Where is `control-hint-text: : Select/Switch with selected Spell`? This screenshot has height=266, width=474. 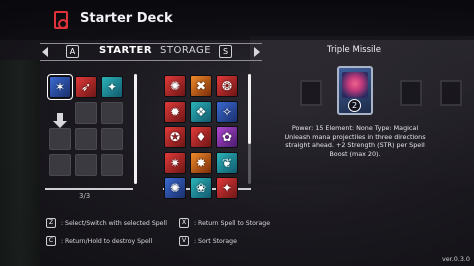
control-hint-text: : Select/Switch with selected Spell is located at coordinates (114, 223).